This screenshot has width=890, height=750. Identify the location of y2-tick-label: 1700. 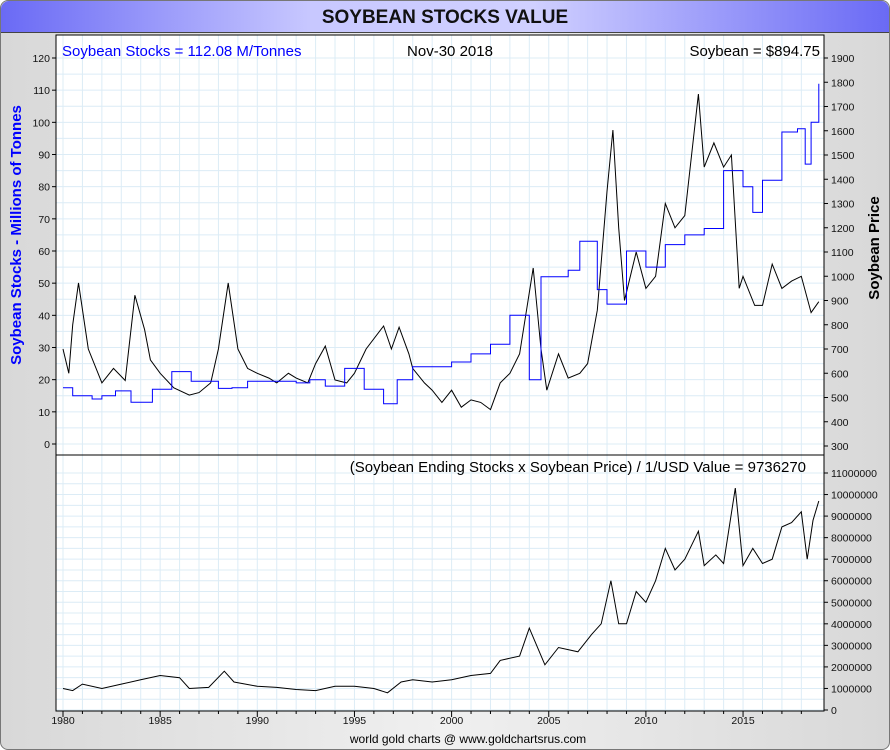
(843, 108).